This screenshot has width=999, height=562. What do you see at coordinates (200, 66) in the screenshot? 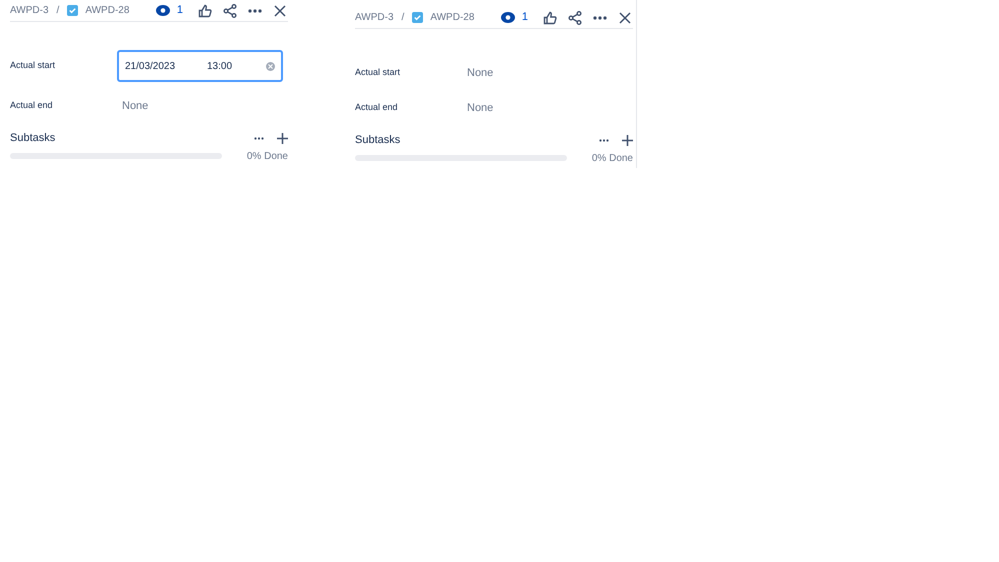
I see `date-time-field: 21/03/2023 13:00` at bounding box center [200, 66].